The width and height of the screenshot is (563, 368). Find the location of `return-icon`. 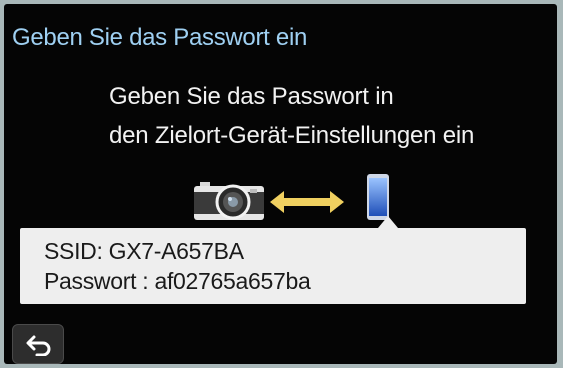

return-icon is located at coordinates (38, 345).